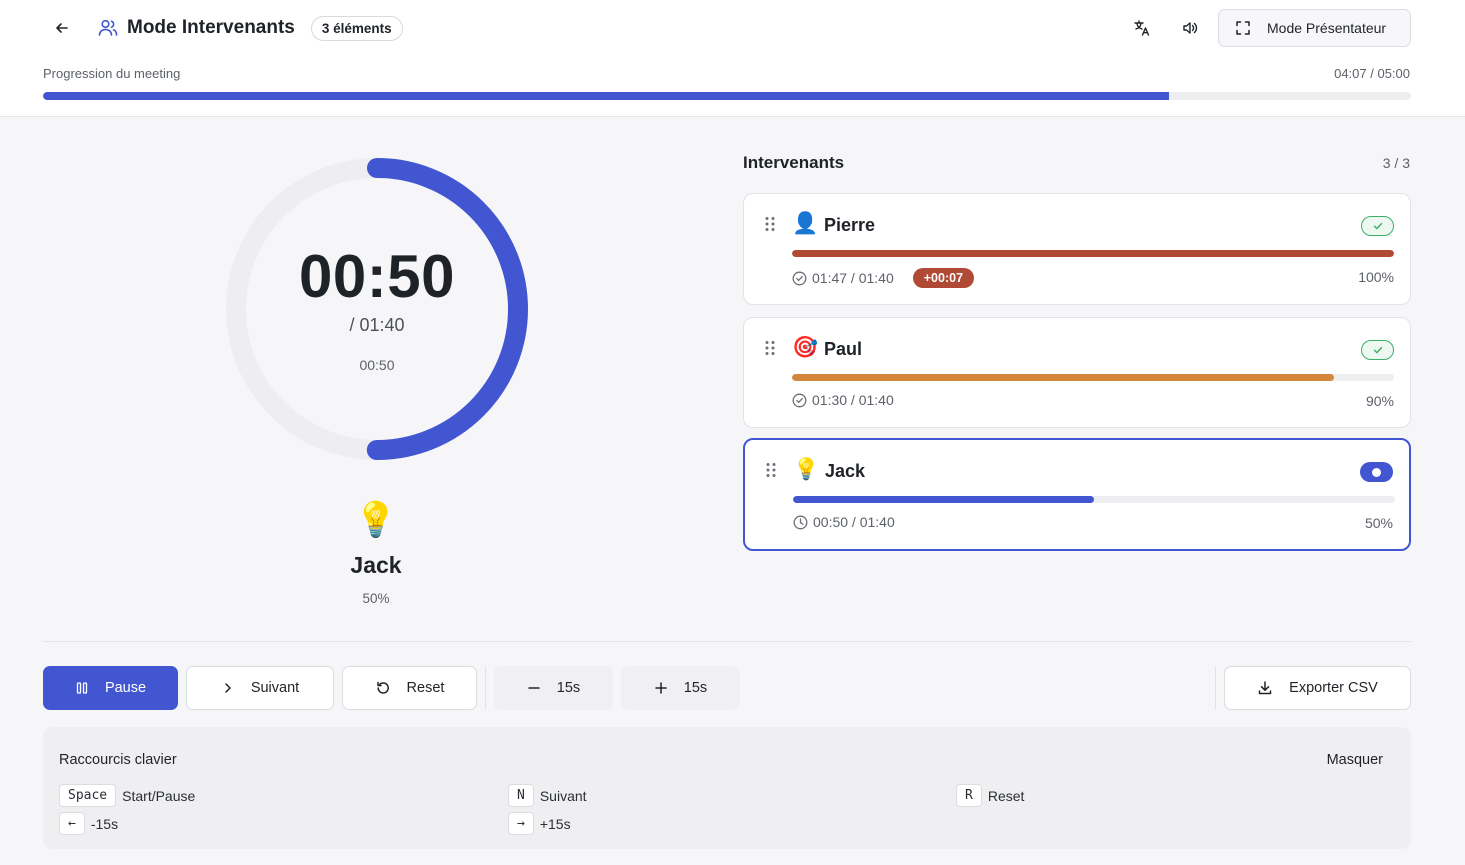 The height and width of the screenshot is (865, 1465). Describe the element at coordinates (1379, 401) in the screenshot. I see `speaker-percent: 90%` at that location.